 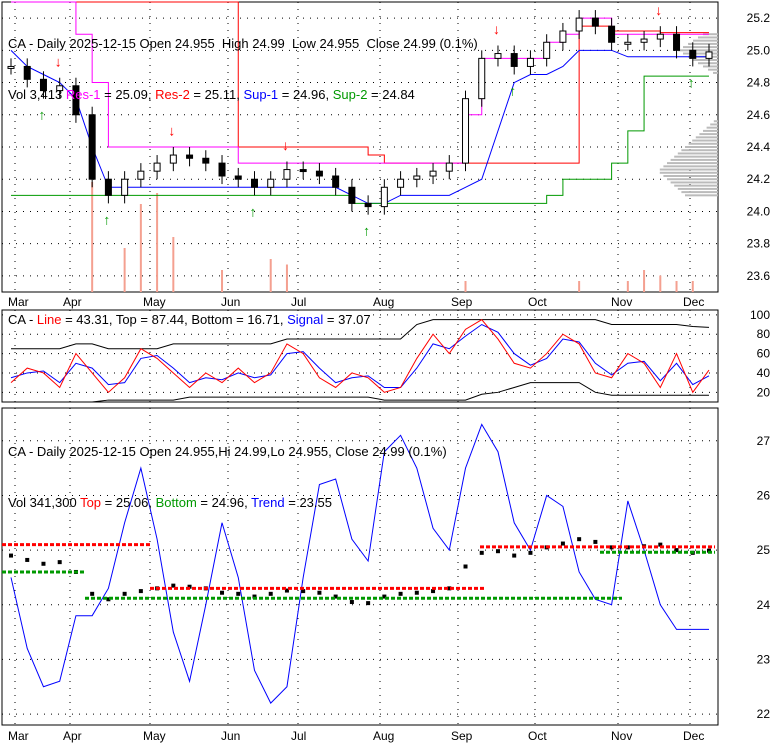 What do you see at coordinates (308, 502) in the screenshot?
I see `trend-value: = 23.55` at bounding box center [308, 502].